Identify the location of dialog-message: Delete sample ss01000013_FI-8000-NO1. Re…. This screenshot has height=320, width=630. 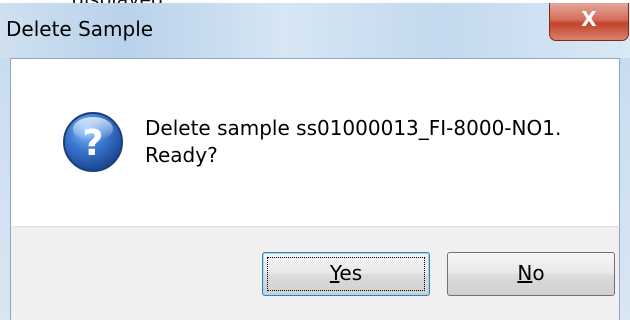
(353, 142).